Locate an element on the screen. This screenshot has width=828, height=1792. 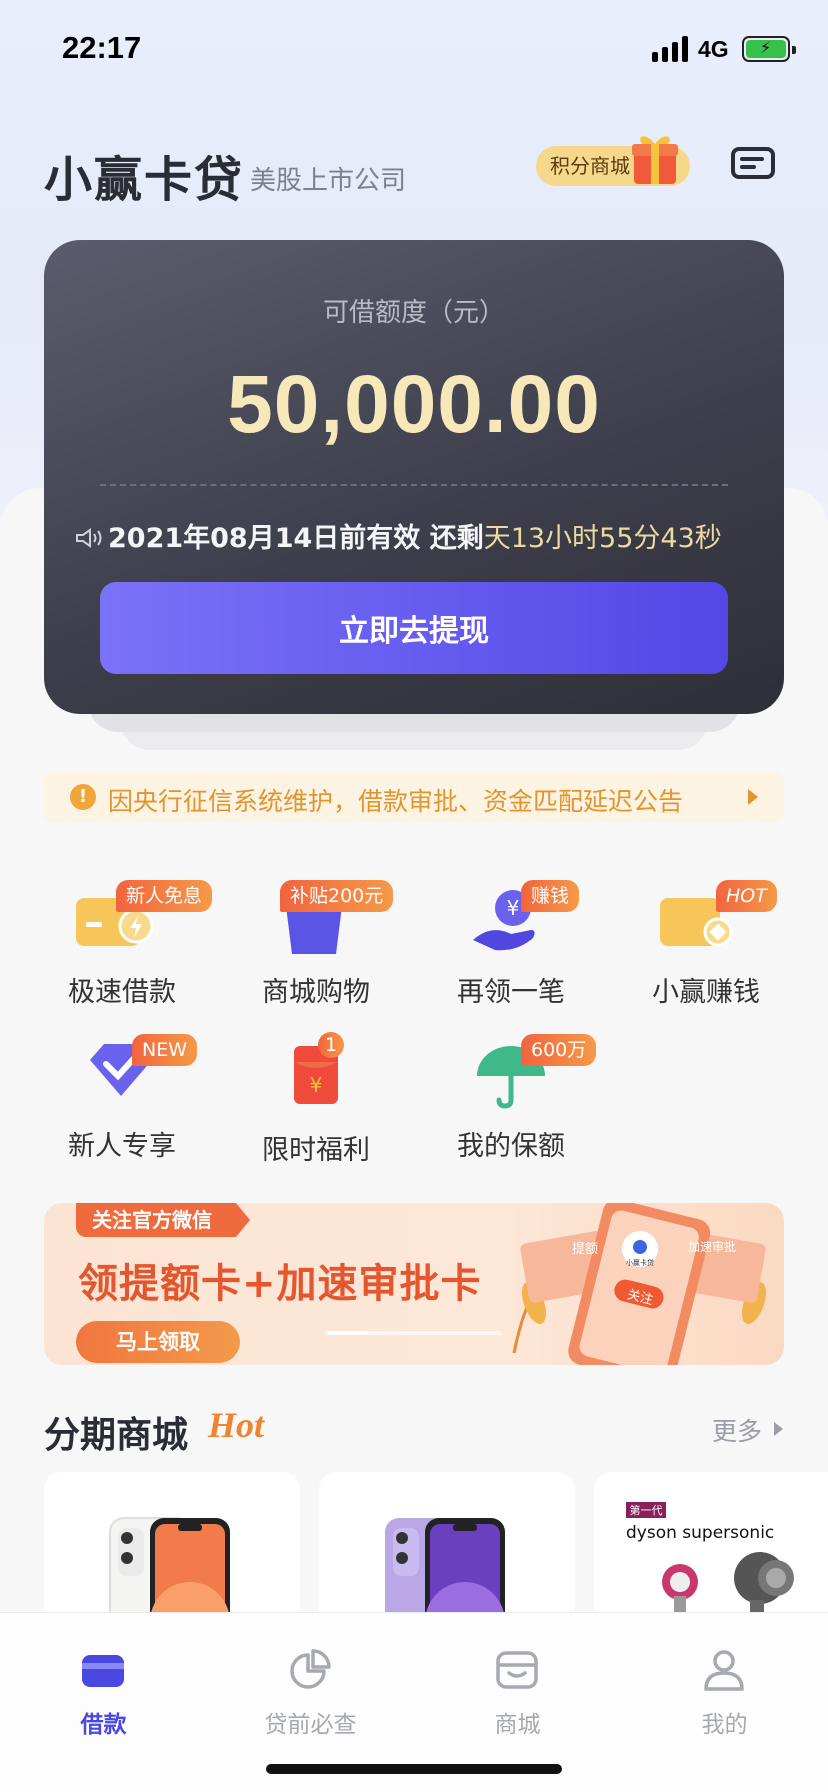
banner-title: 领提额卡+加速审批卡 is located at coordinates (280, 1284).